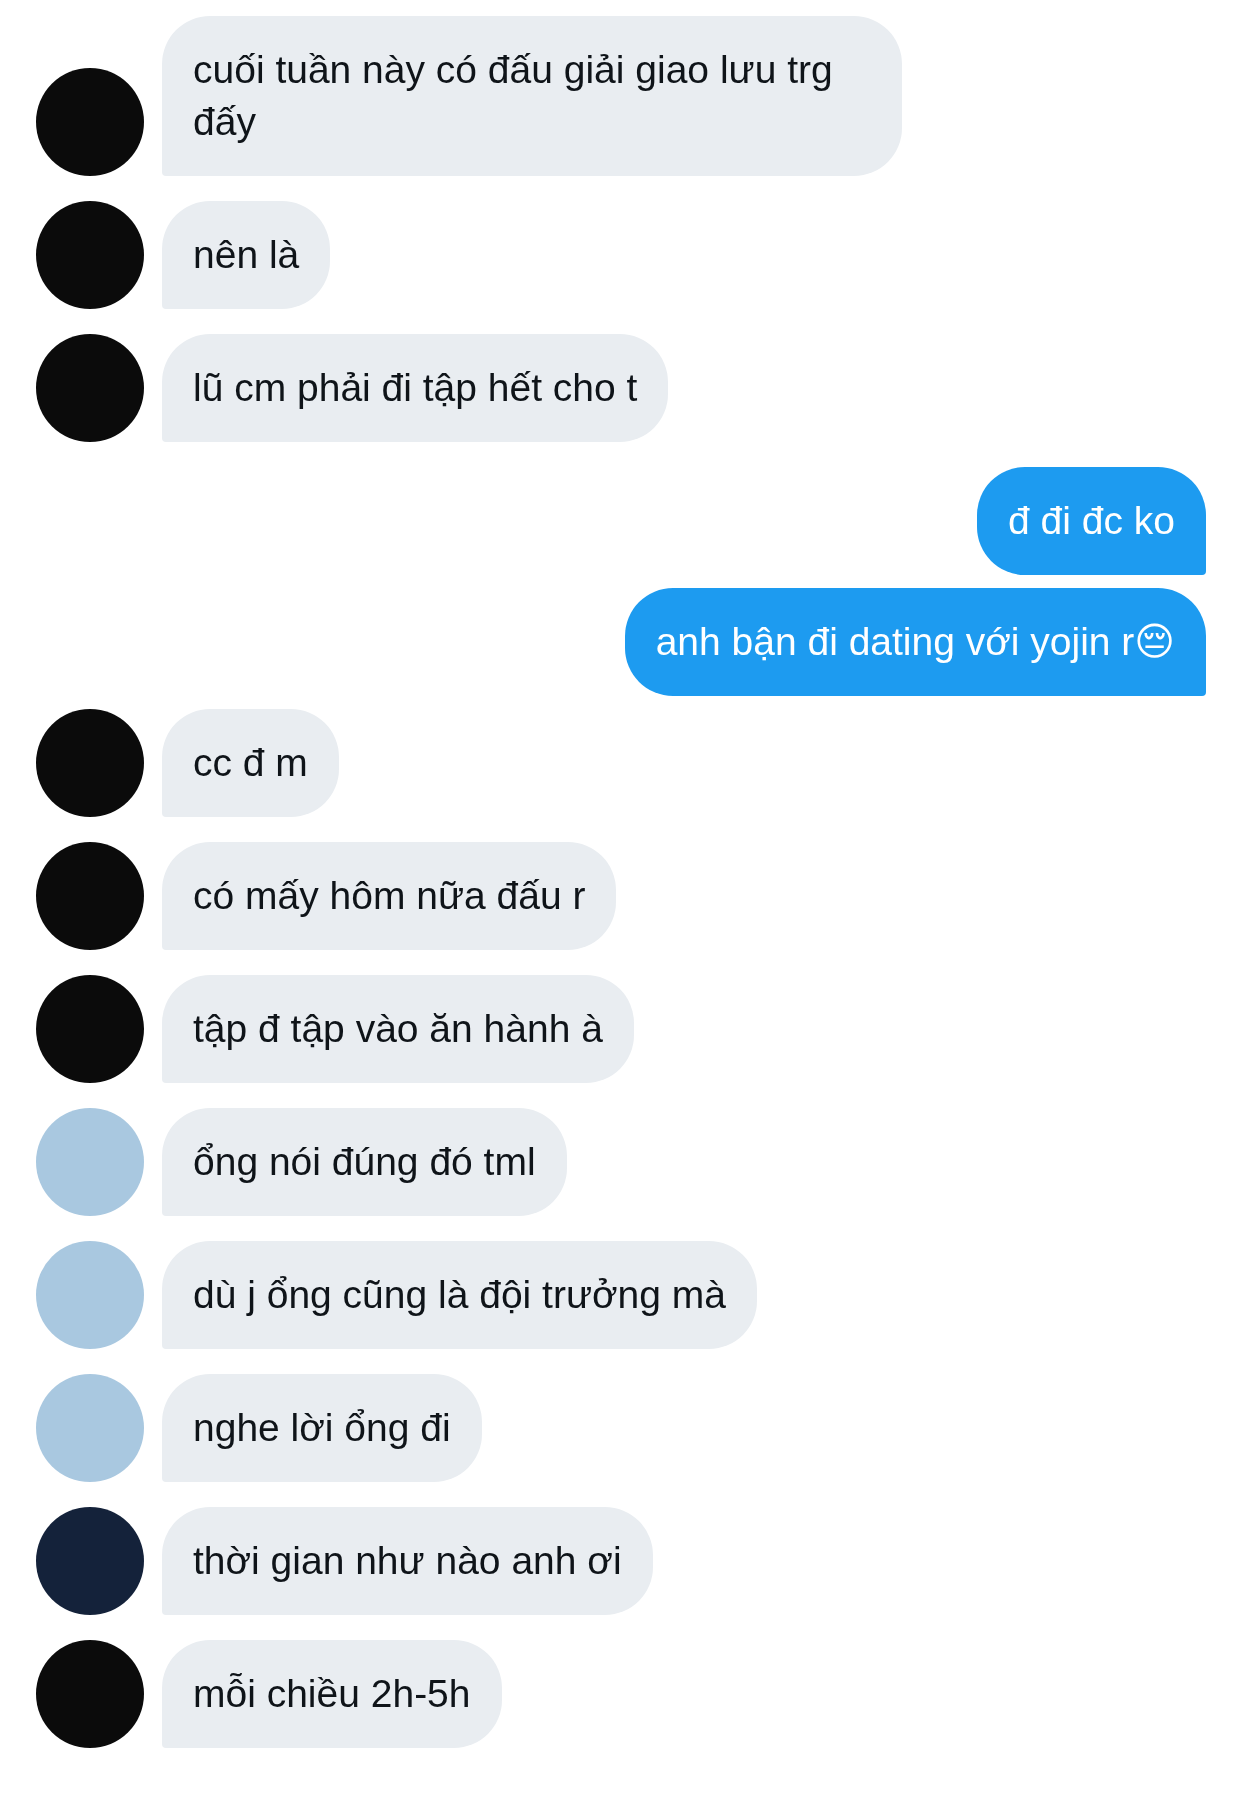 This screenshot has width=1242, height=1797. I want to click on message-bubble: anh bận đi dating với yojin r😔, so click(915, 642).